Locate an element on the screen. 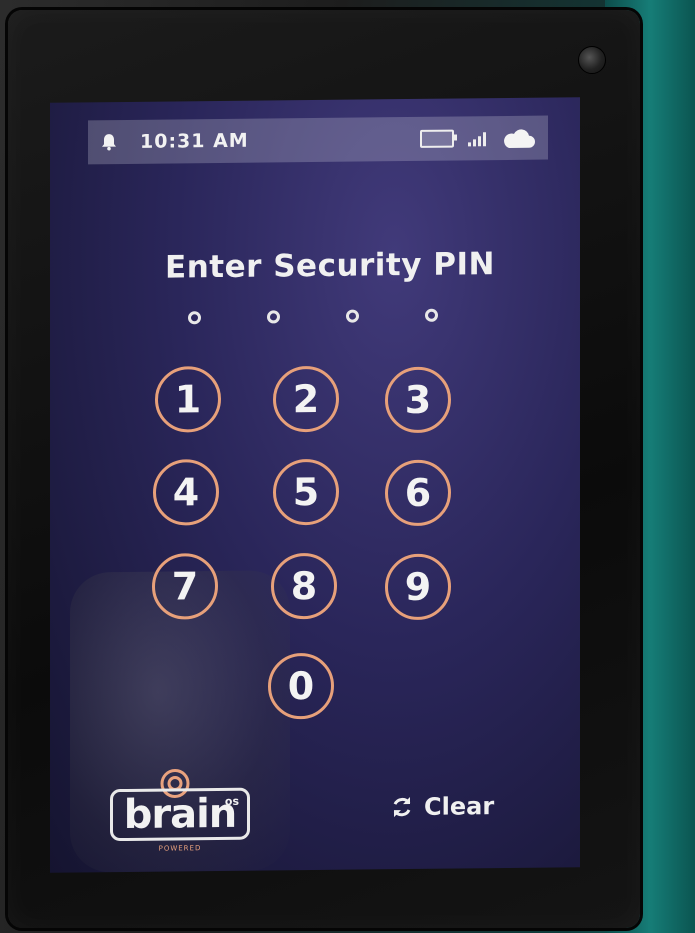 Image resolution: width=695 pixels, height=933 pixels. pin-indicator is located at coordinates (313, 316).